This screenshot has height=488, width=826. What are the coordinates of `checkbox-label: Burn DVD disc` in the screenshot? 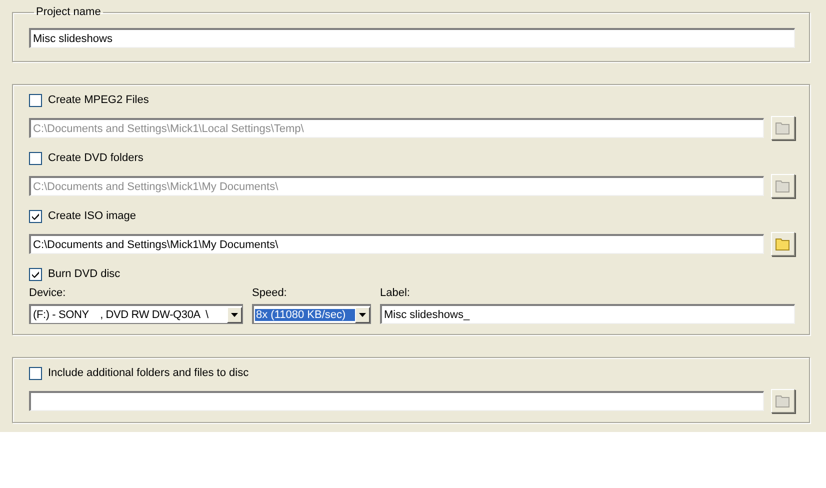 It's located at (84, 274).